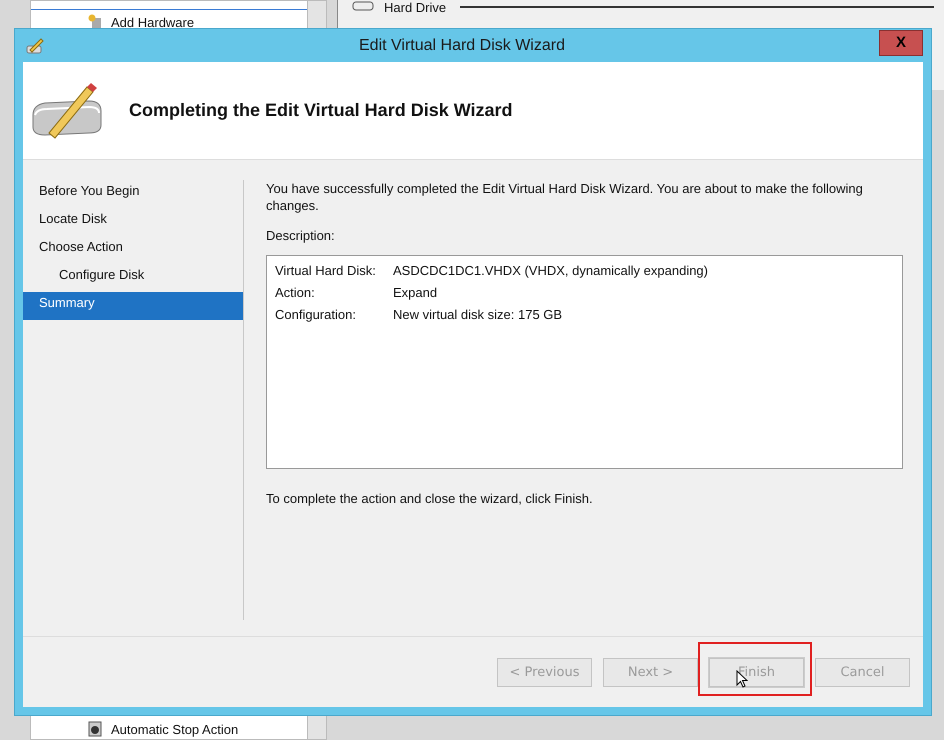 The height and width of the screenshot is (740, 944). What do you see at coordinates (295, 293) in the screenshot?
I see `field-label: Action:` at bounding box center [295, 293].